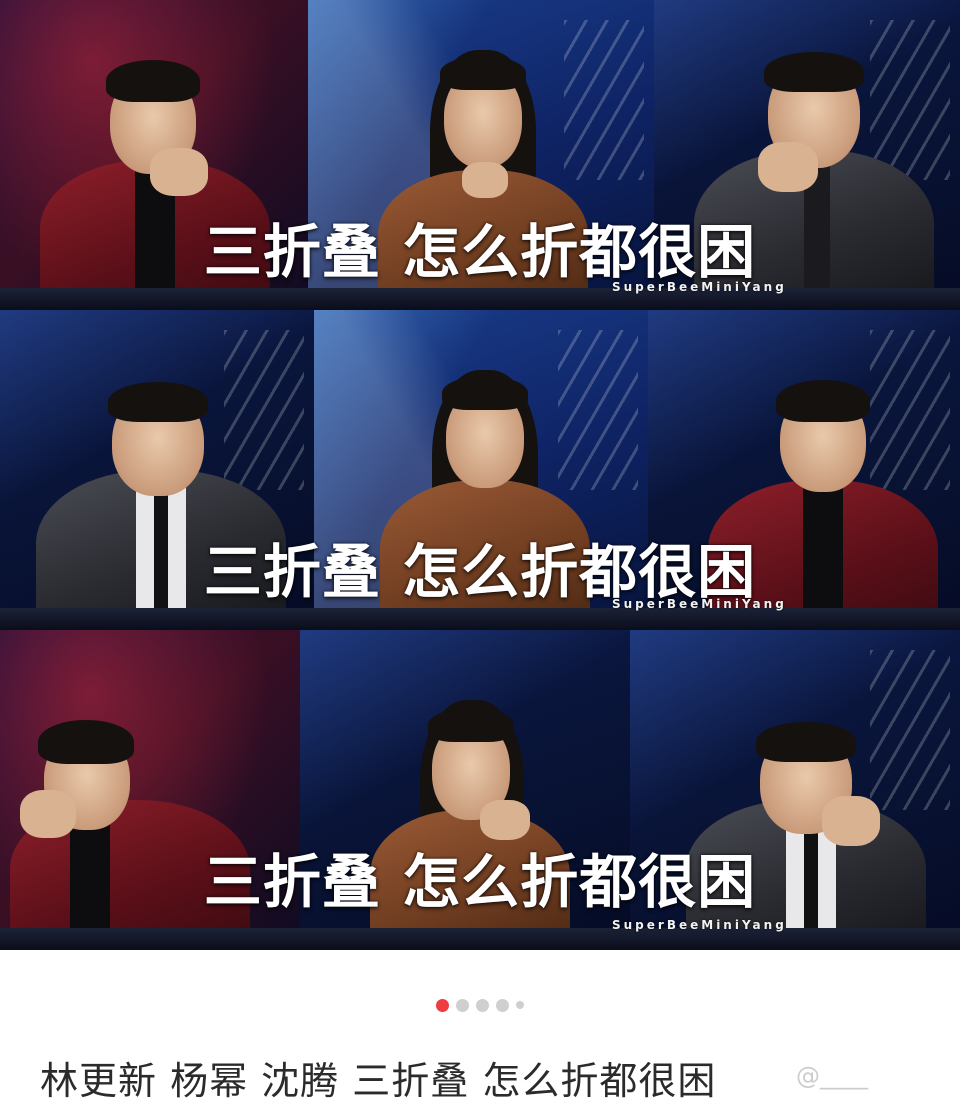 Image resolution: width=960 pixels, height=1101 pixels. Describe the element at coordinates (442, 1005) in the screenshot. I see `pagination-dot-active` at that location.